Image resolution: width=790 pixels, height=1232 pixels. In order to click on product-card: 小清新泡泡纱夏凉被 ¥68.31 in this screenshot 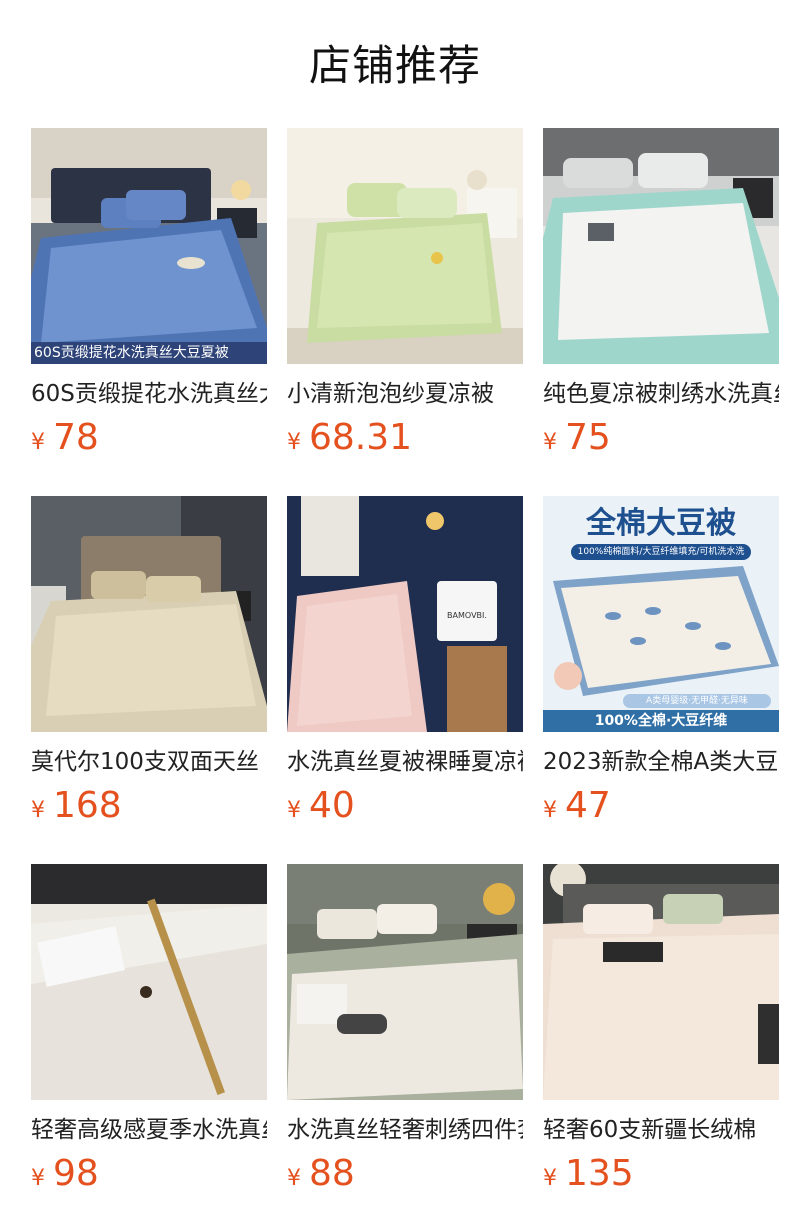, I will do `click(405, 298)`.